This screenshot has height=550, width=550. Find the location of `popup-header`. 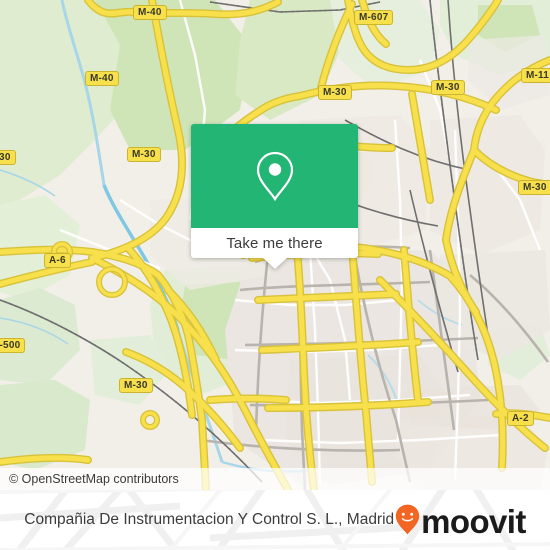

popup-header is located at coordinates (274, 176).